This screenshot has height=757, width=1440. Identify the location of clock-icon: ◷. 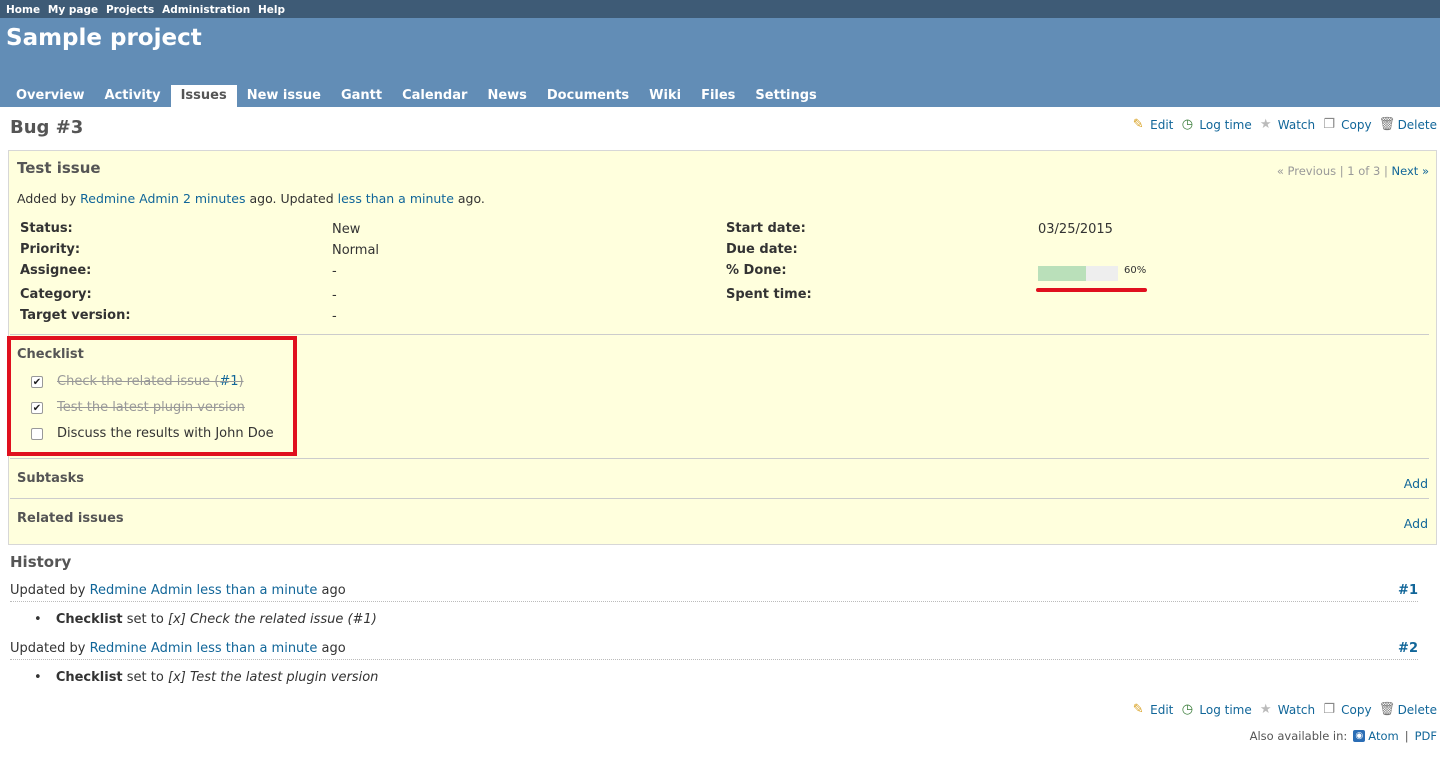
(1187, 124).